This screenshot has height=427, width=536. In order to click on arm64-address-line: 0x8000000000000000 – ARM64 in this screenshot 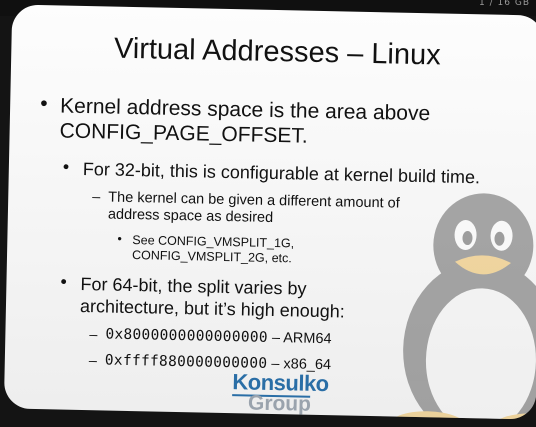, I will do `click(218, 337)`.